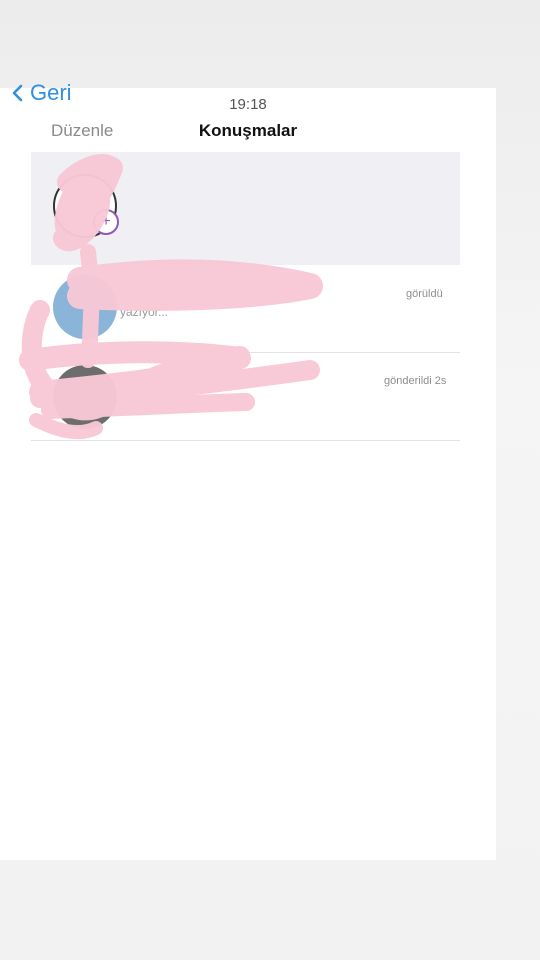 The height and width of the screenshot is (960, 540). Describe the element at coordinates (415, 381) in the screenshot. I see `status-badge: gönderildi 2s` at that location.